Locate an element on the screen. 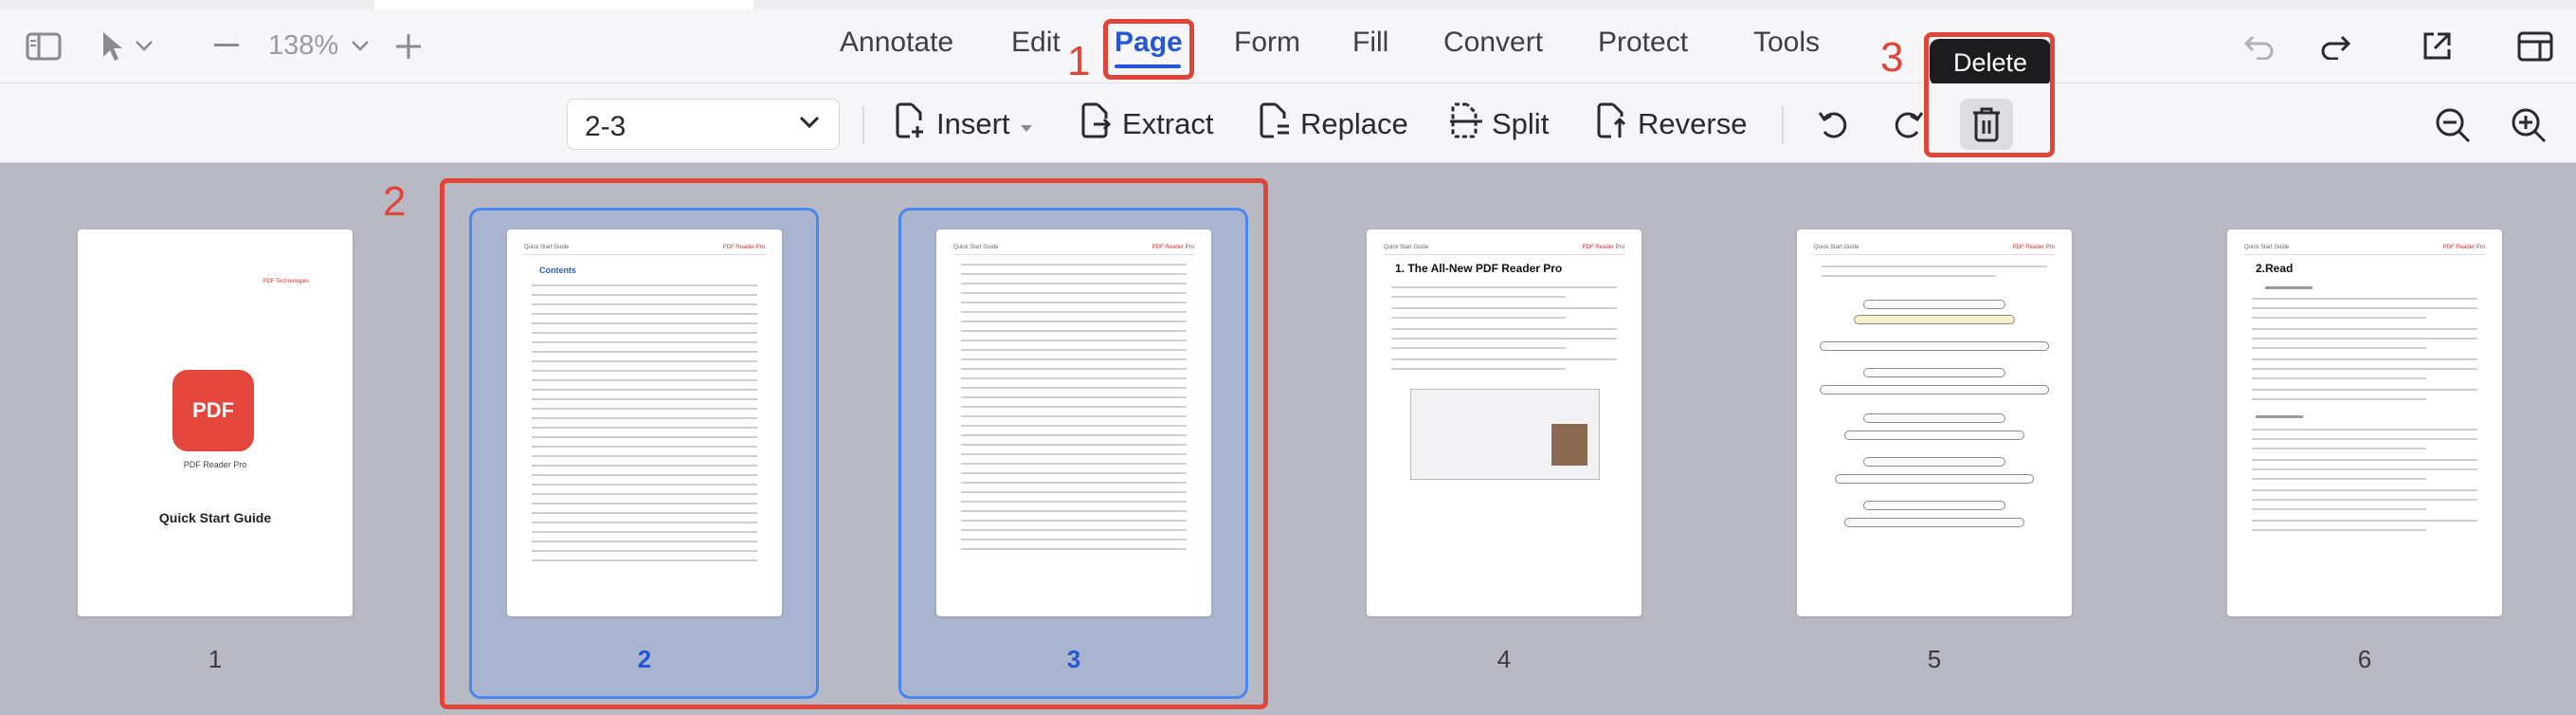  extract-button: Extract is located at coordinates (1146, 124).